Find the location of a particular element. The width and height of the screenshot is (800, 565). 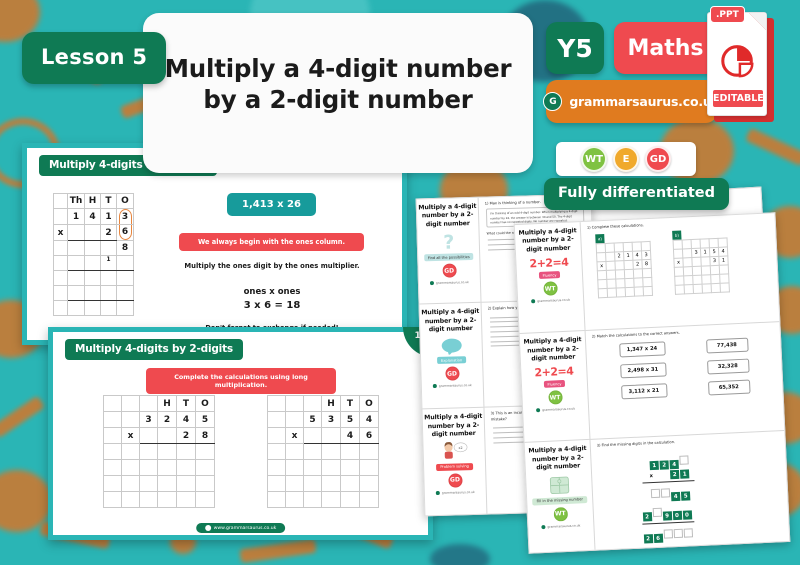

editable-label: EDITABLE is located at coordinates (738, 98).